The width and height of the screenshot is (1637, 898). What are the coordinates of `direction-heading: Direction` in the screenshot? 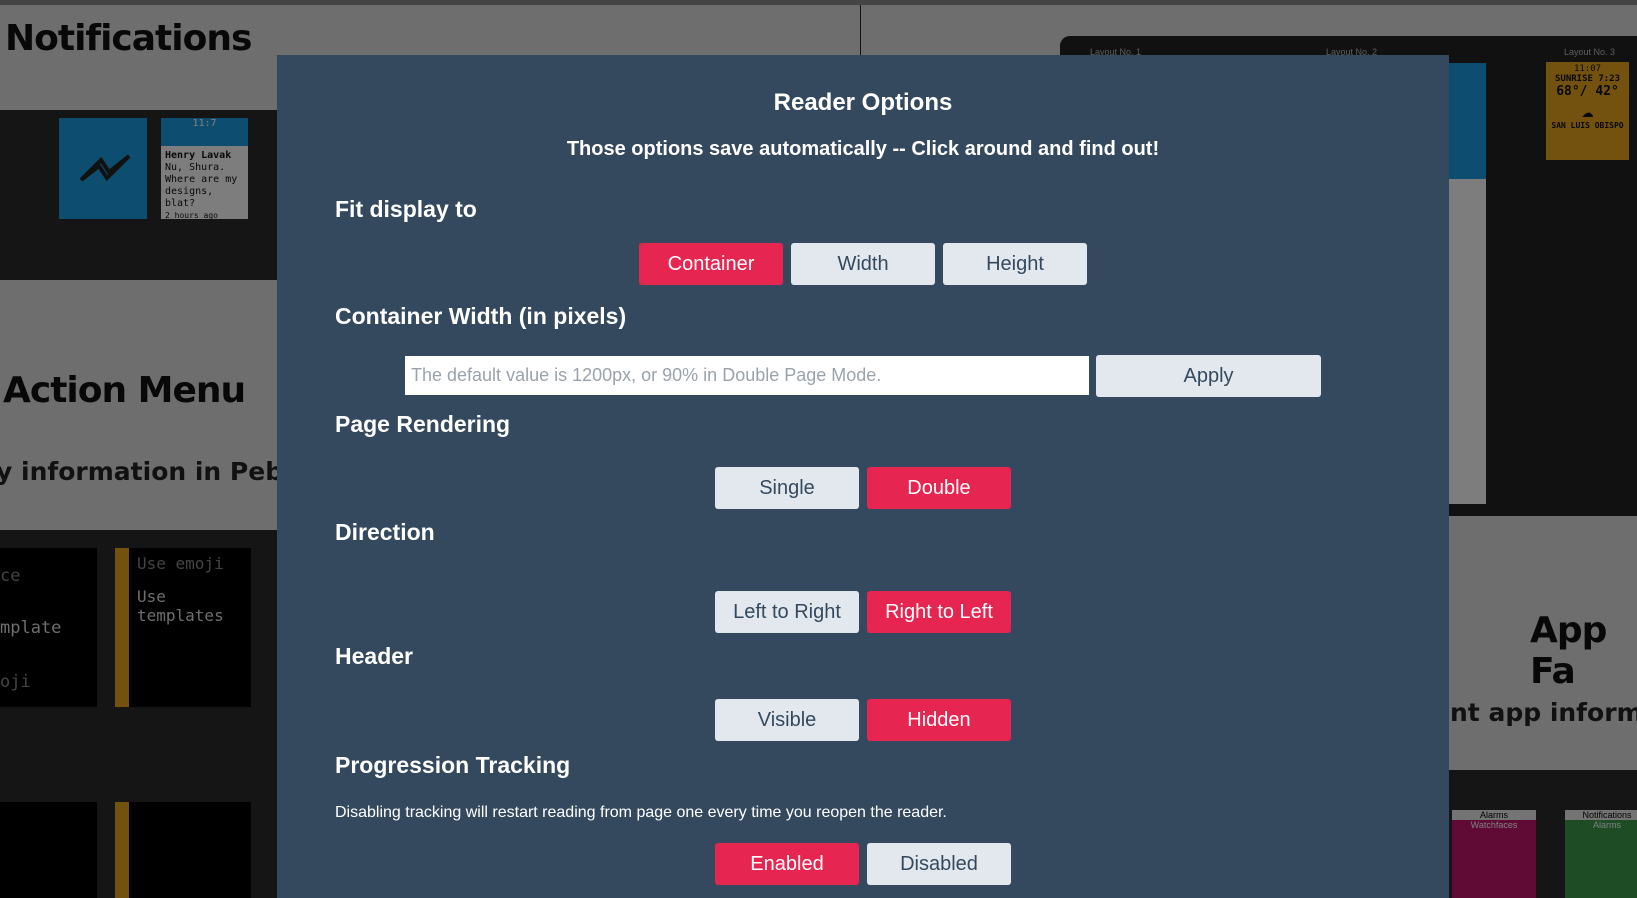 It's located at (385, 532).